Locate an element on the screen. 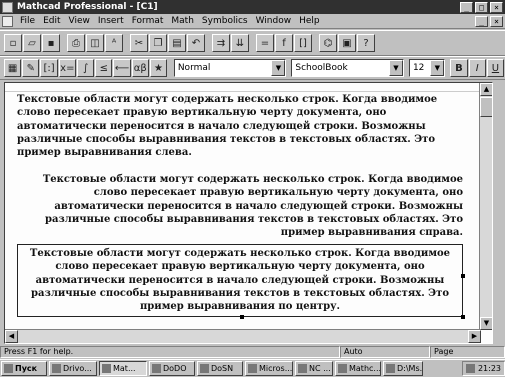 The width and height of the screenshot is (505, 377). menu-symbolics: Symbolics is located at coordinates (225, 21).